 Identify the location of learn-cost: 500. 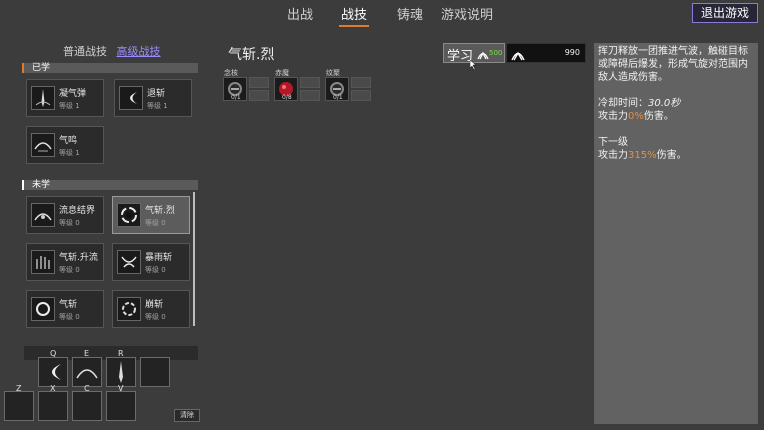
(496, 53).